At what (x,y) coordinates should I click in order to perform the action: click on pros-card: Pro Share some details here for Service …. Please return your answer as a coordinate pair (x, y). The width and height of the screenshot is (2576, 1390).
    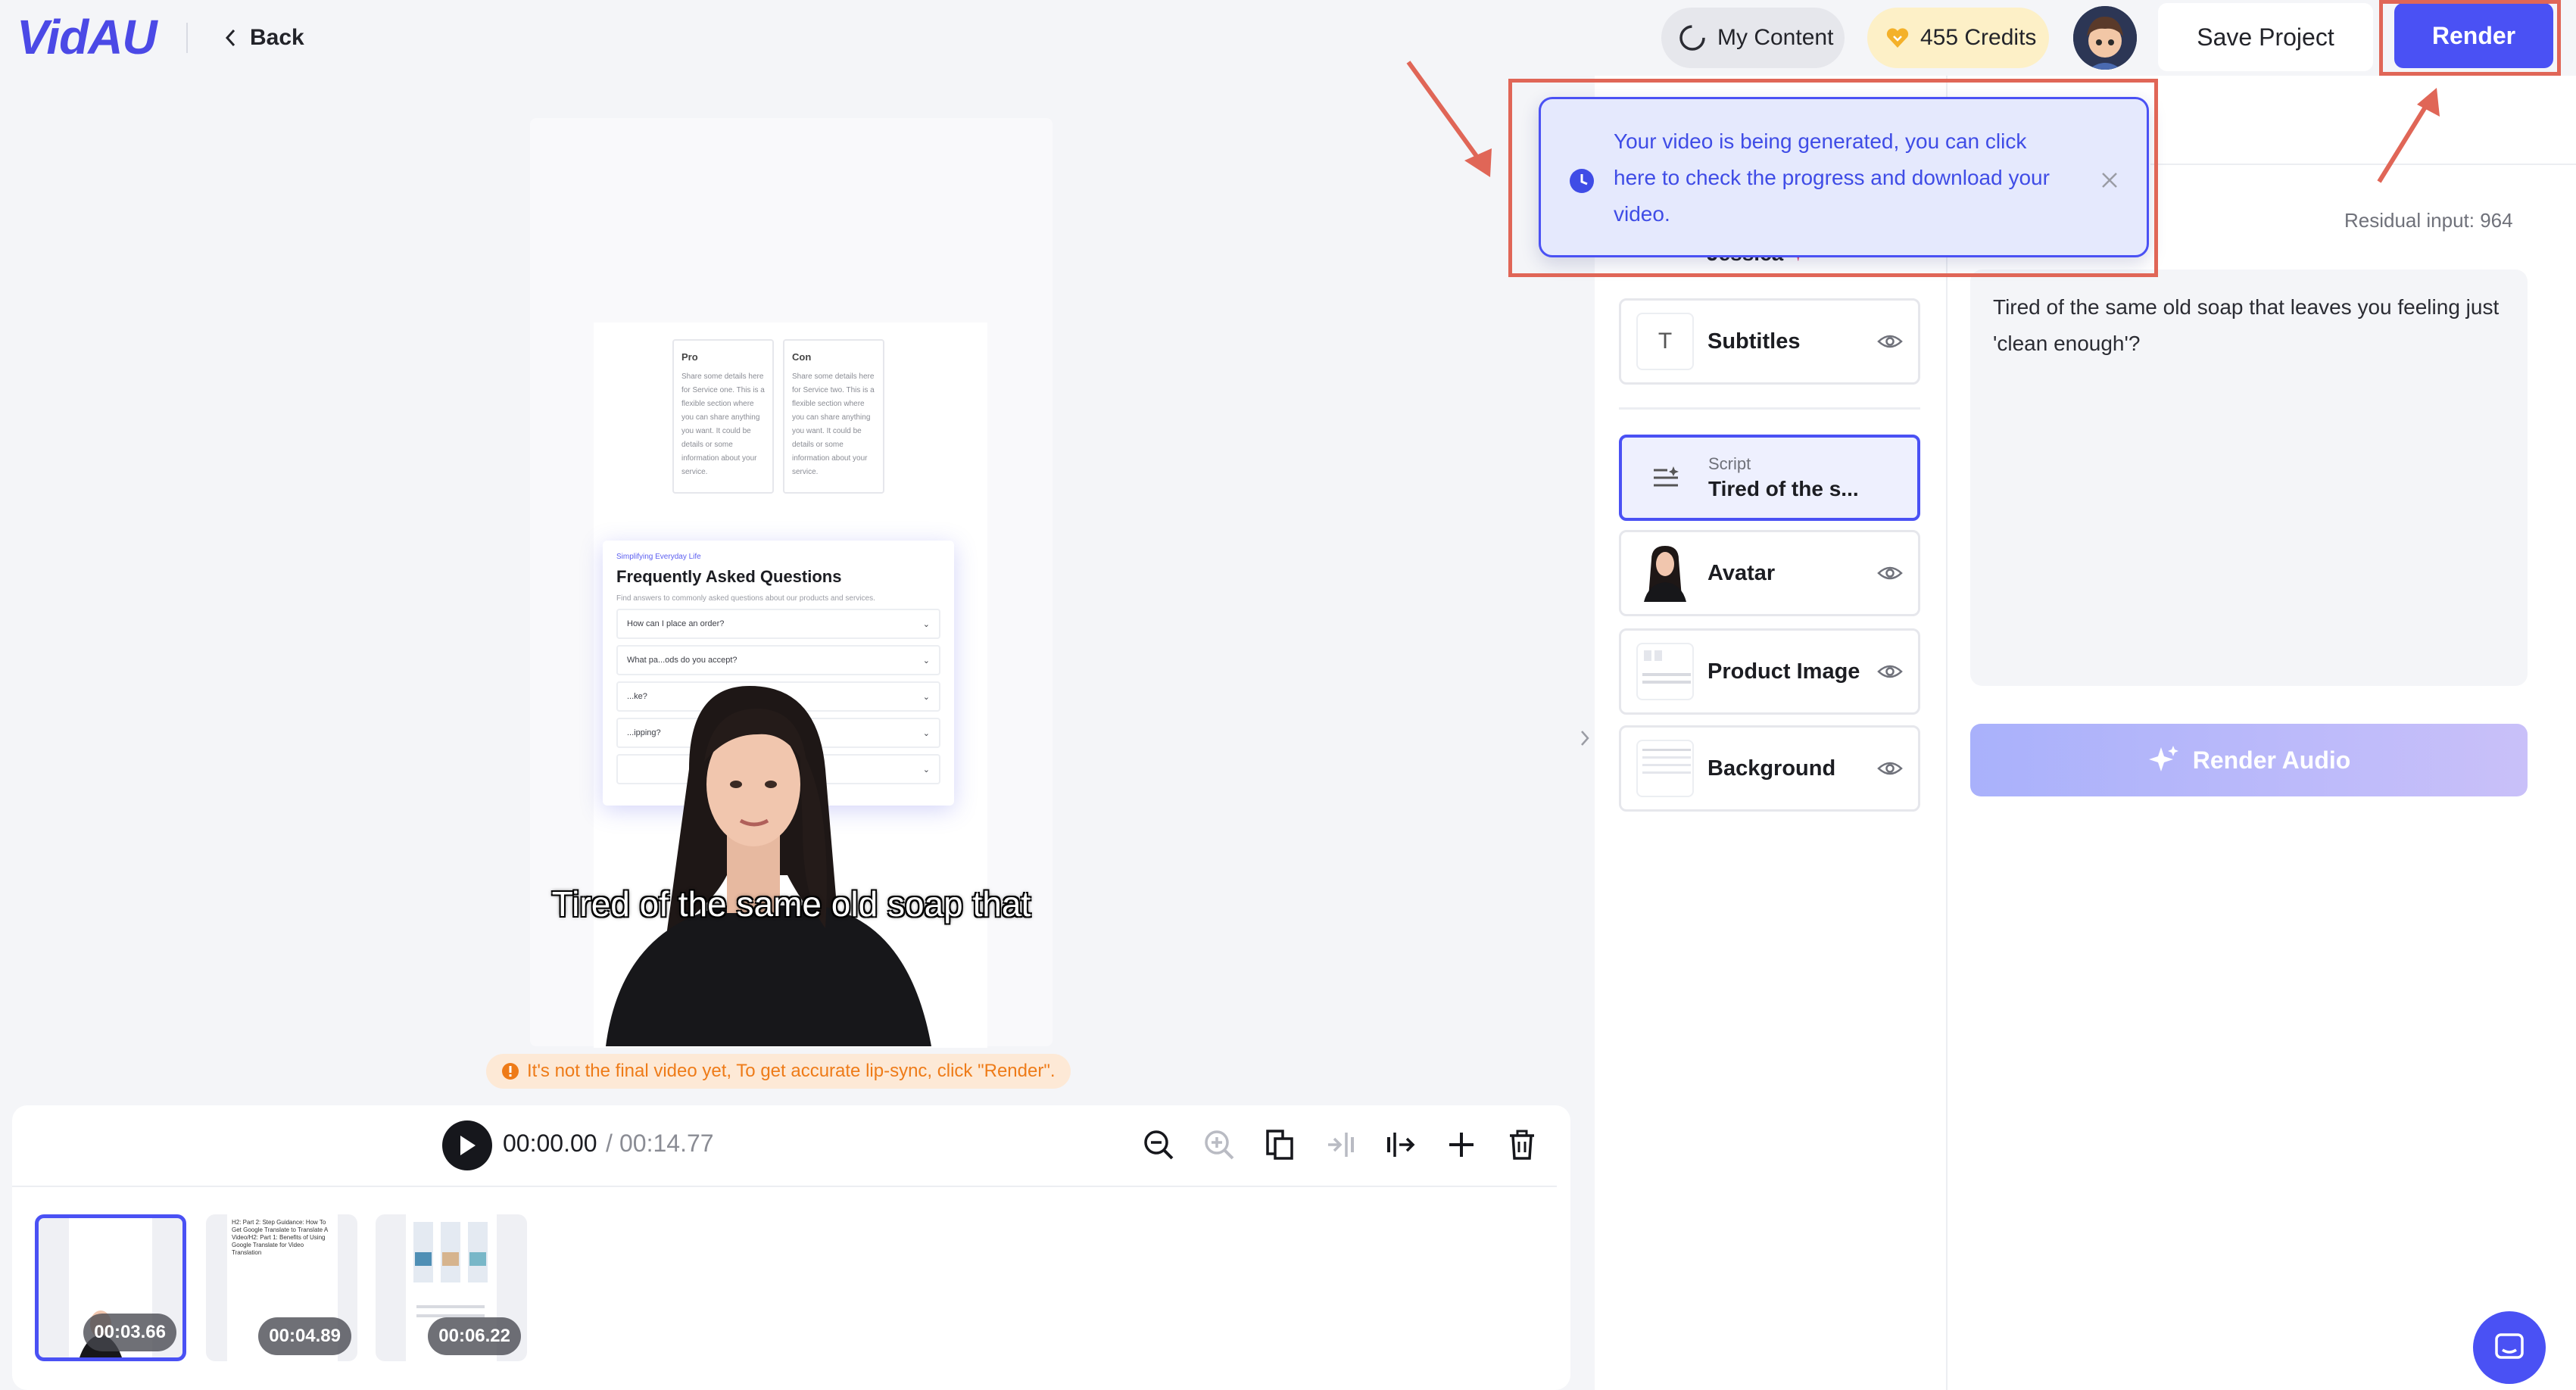
    Looking at the image, I should click on (723, 416).